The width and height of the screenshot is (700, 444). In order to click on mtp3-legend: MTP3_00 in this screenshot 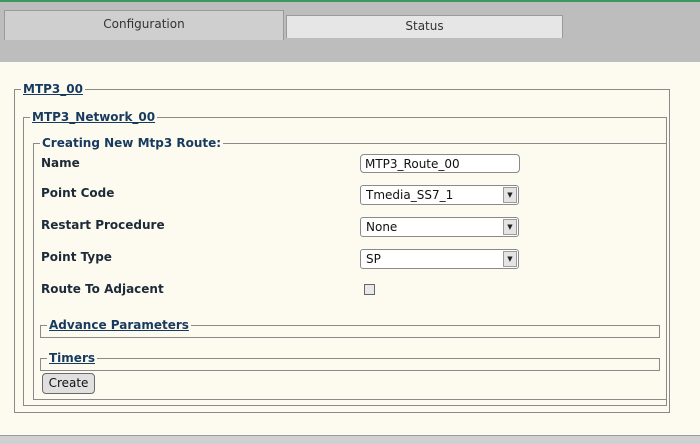, I will do `click(53, 89)`.